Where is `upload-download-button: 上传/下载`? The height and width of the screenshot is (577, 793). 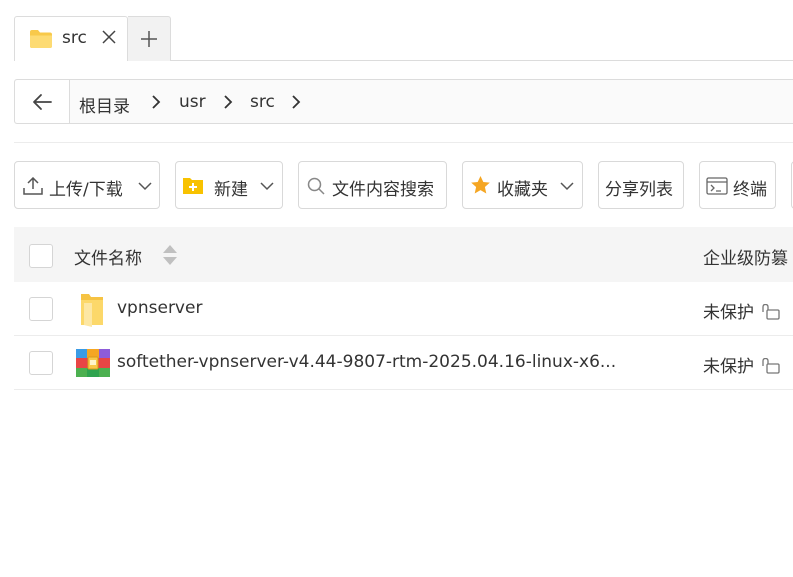 upload-download-button: 上传/下载 is located at coordinates (87, 185).